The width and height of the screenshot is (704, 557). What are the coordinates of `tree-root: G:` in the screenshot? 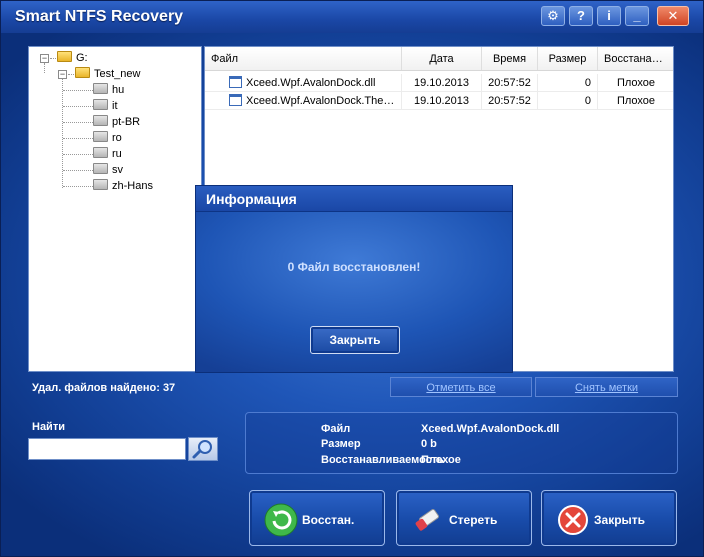 It's located at (72, 58).